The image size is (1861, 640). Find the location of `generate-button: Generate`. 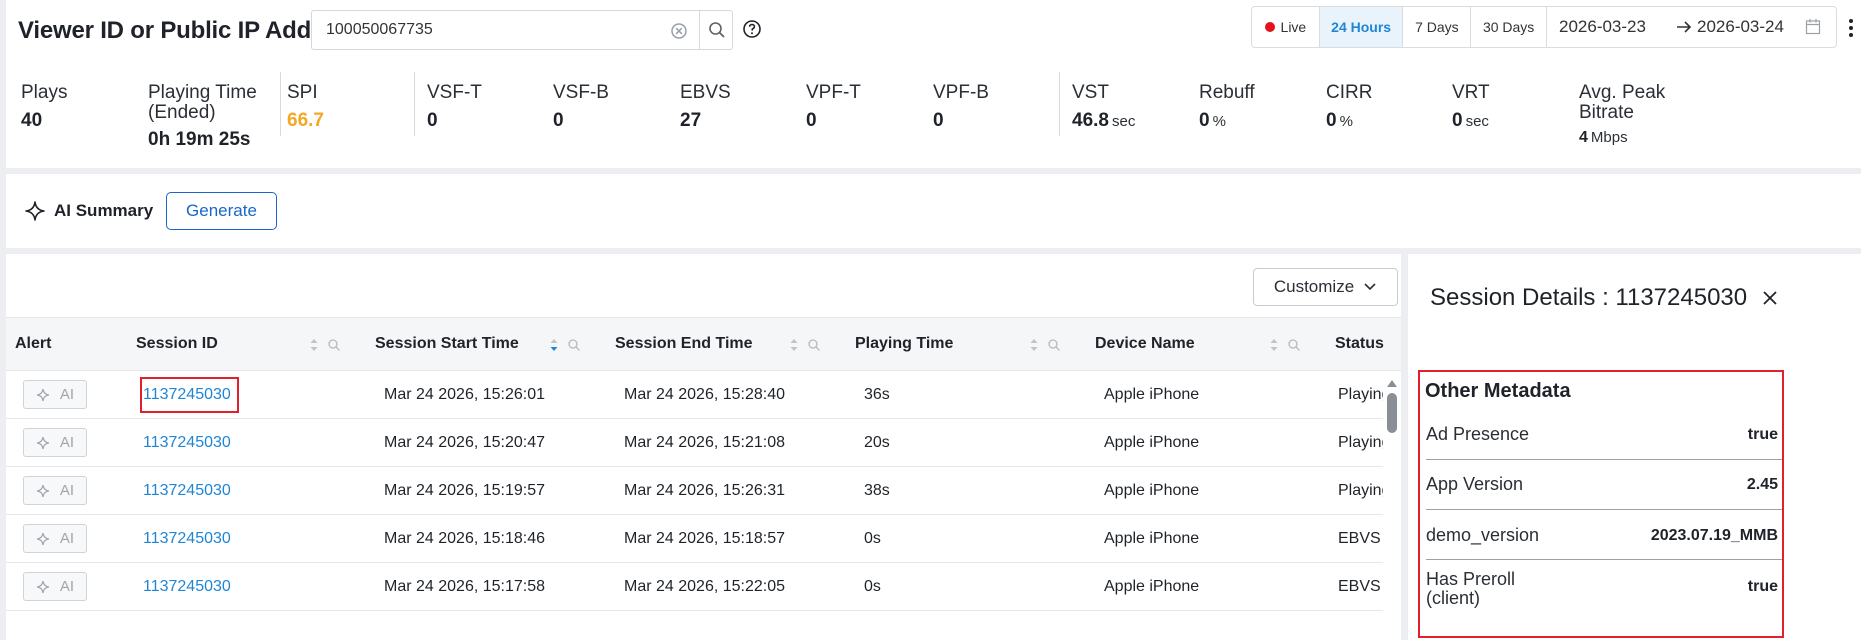

generate-button: Generate is located at coordinates (221, 211).